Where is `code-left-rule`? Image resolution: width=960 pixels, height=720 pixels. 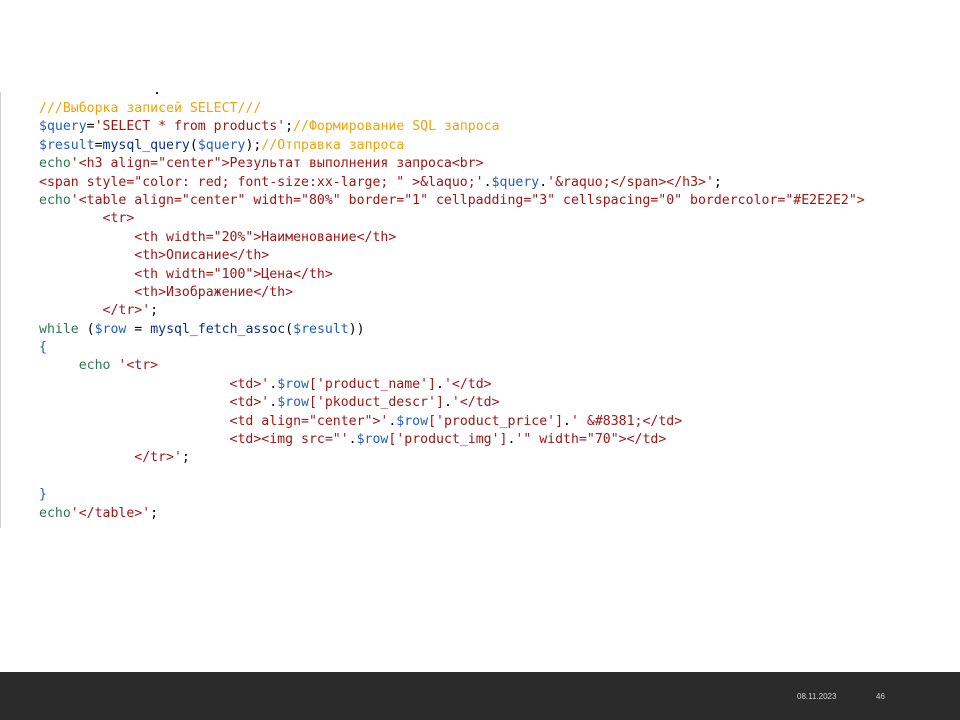
code-left-rule is located at coordinates (0, 310).